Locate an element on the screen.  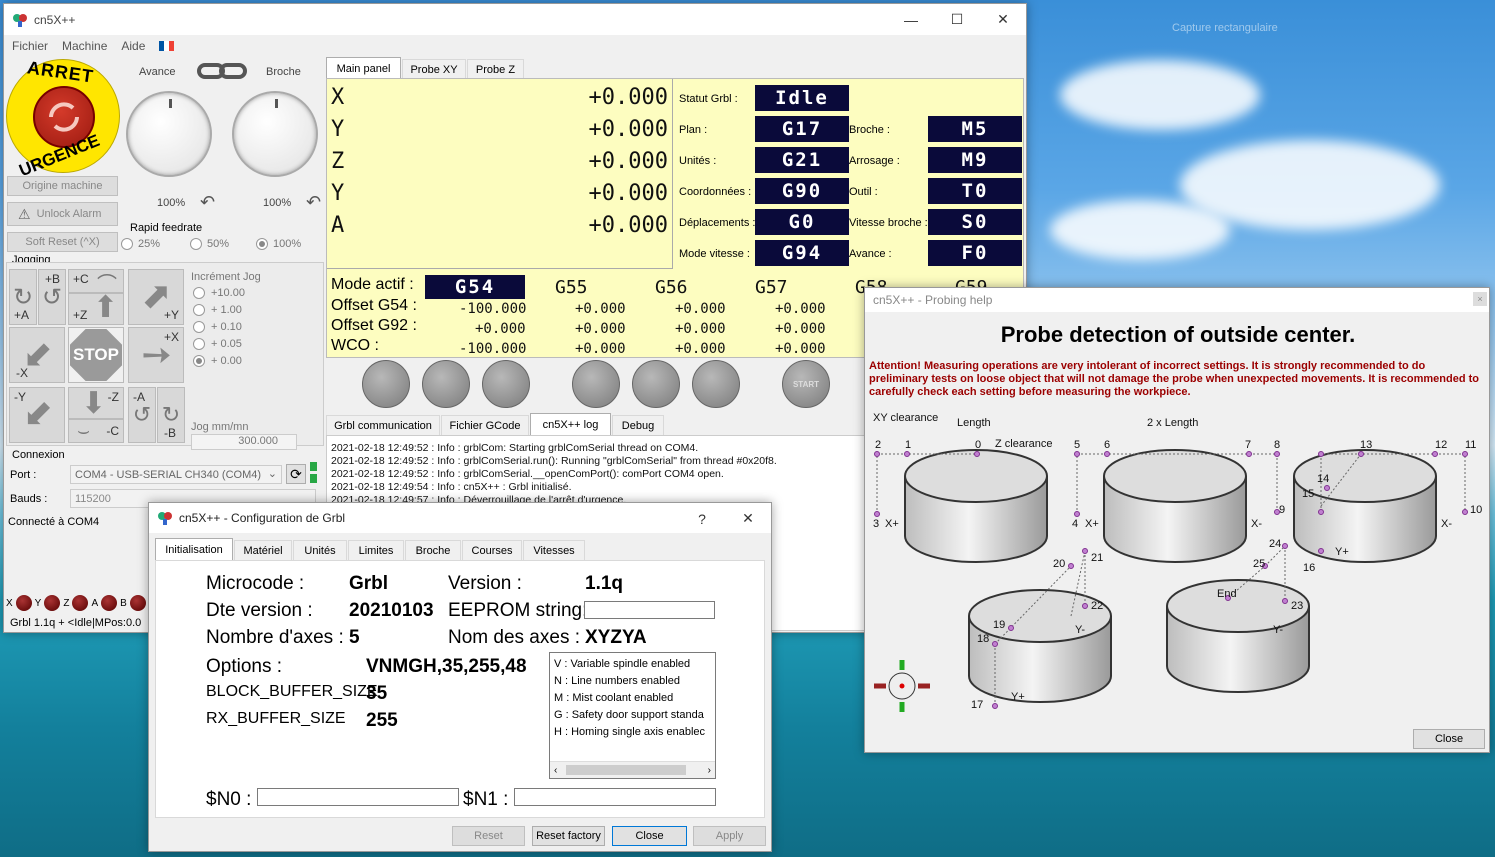
tab-fichier-gcode: Fichier GCode is located at coordinates (485, 425).